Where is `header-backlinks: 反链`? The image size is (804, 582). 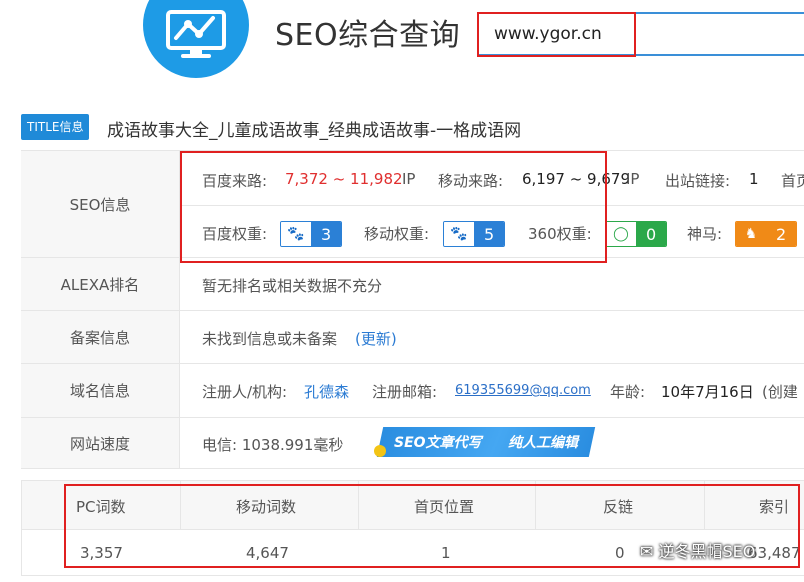 header-backlinks: 反链 is located at coordinates (618, 507).